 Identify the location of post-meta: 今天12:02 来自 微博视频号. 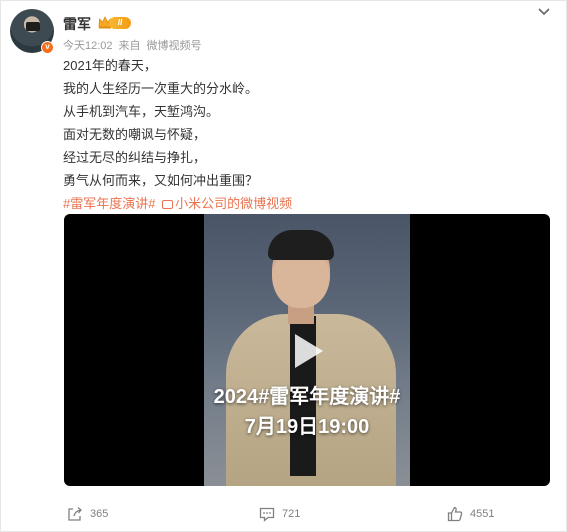
(135, 45).